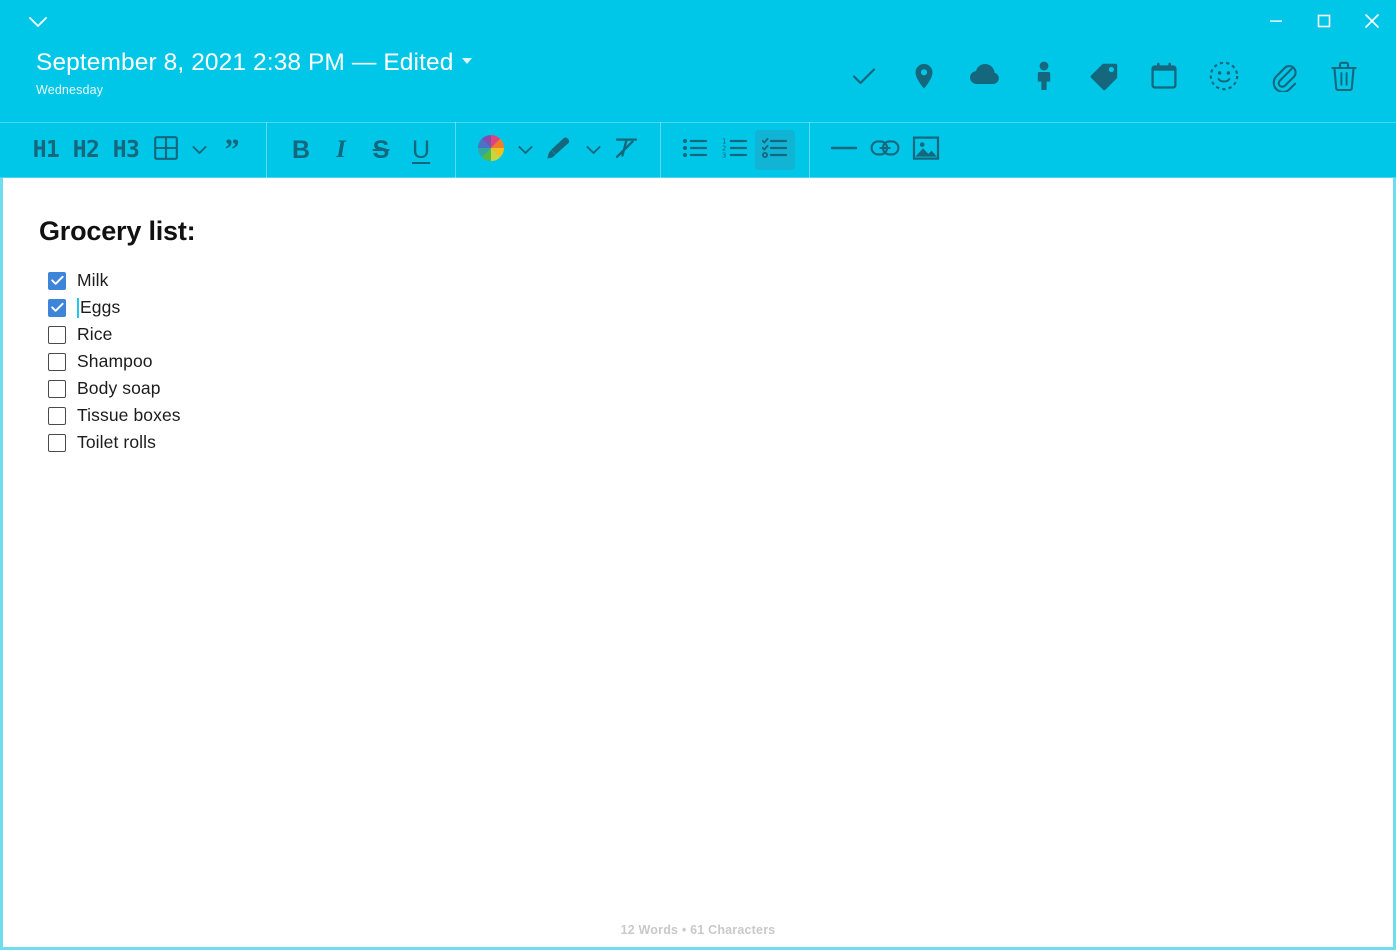 The image size is (1396, 950). I want to click on status-bar: 12 Words • 61 Characters, so click(698, 930).